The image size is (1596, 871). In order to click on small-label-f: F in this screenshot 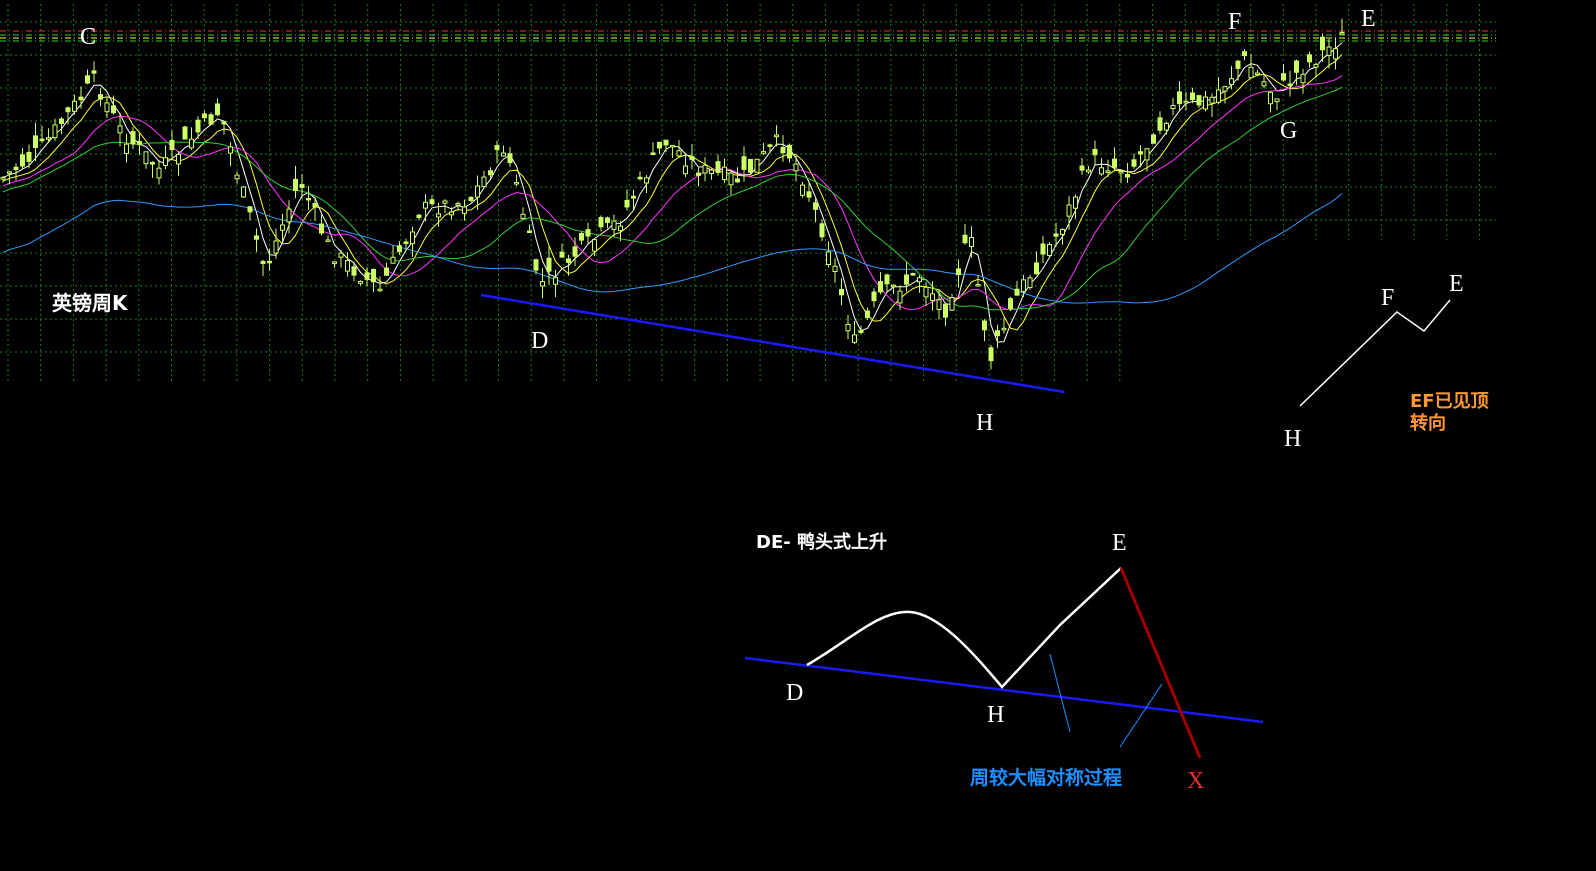, I will do `click(1387, 298)`.